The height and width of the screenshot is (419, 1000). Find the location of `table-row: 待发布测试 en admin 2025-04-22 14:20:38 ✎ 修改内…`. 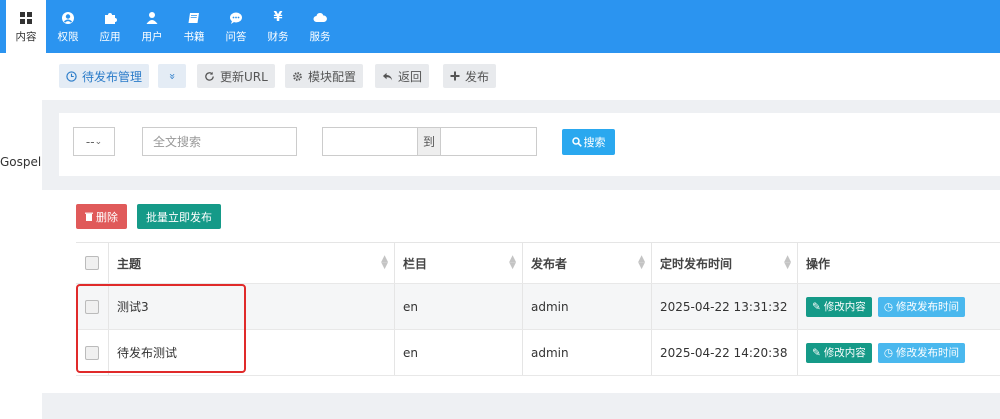

table-row: 待发布测试 en admin 2025-04-22 14:20:38 ✎ 修改内… is located at coordinates (538, 353).